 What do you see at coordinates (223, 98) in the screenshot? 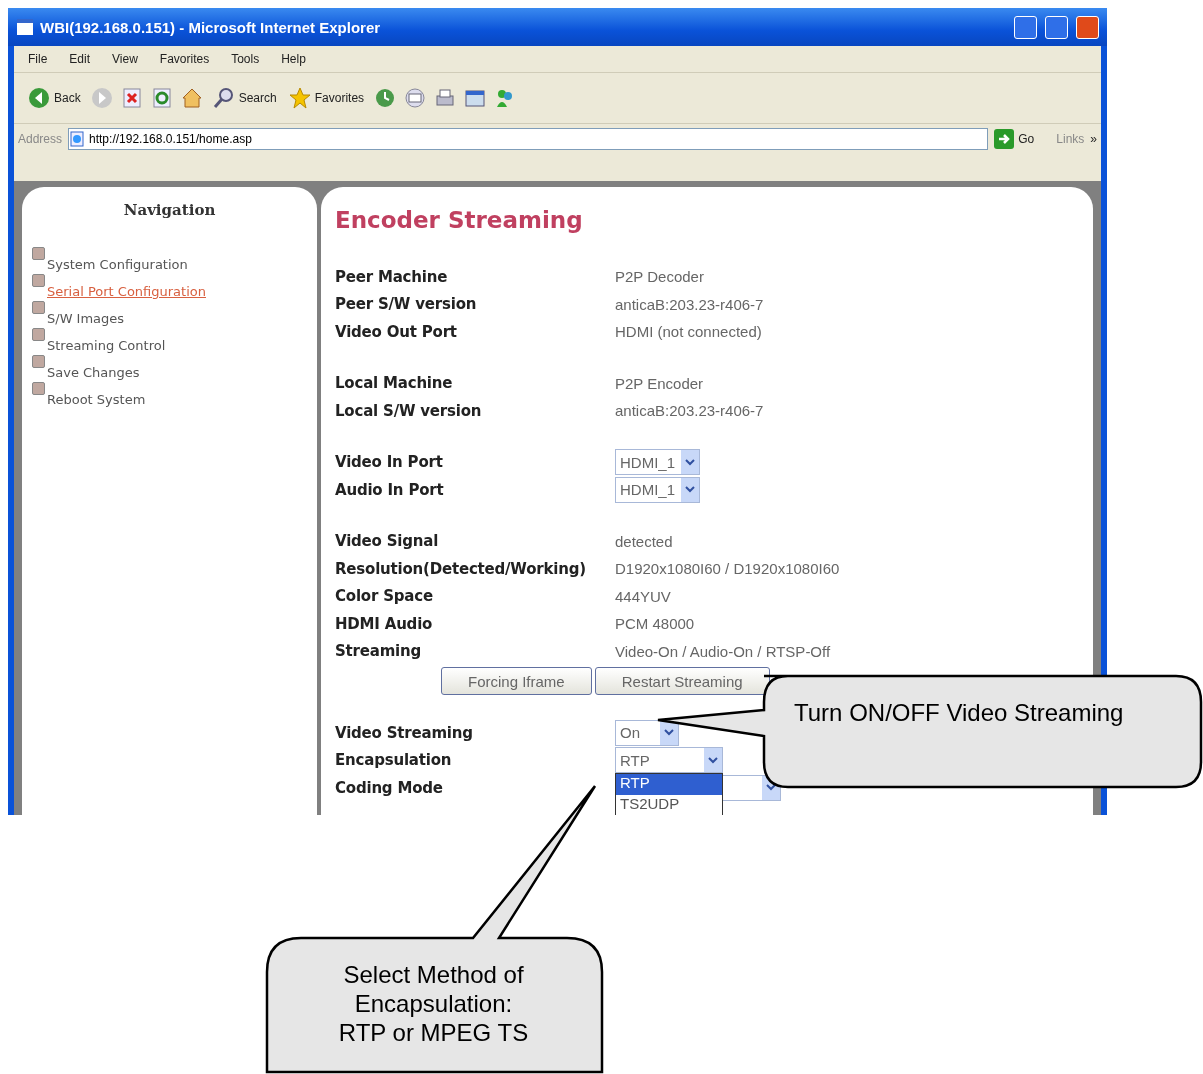
I see `search-icon` at bounding box center [223, 98].